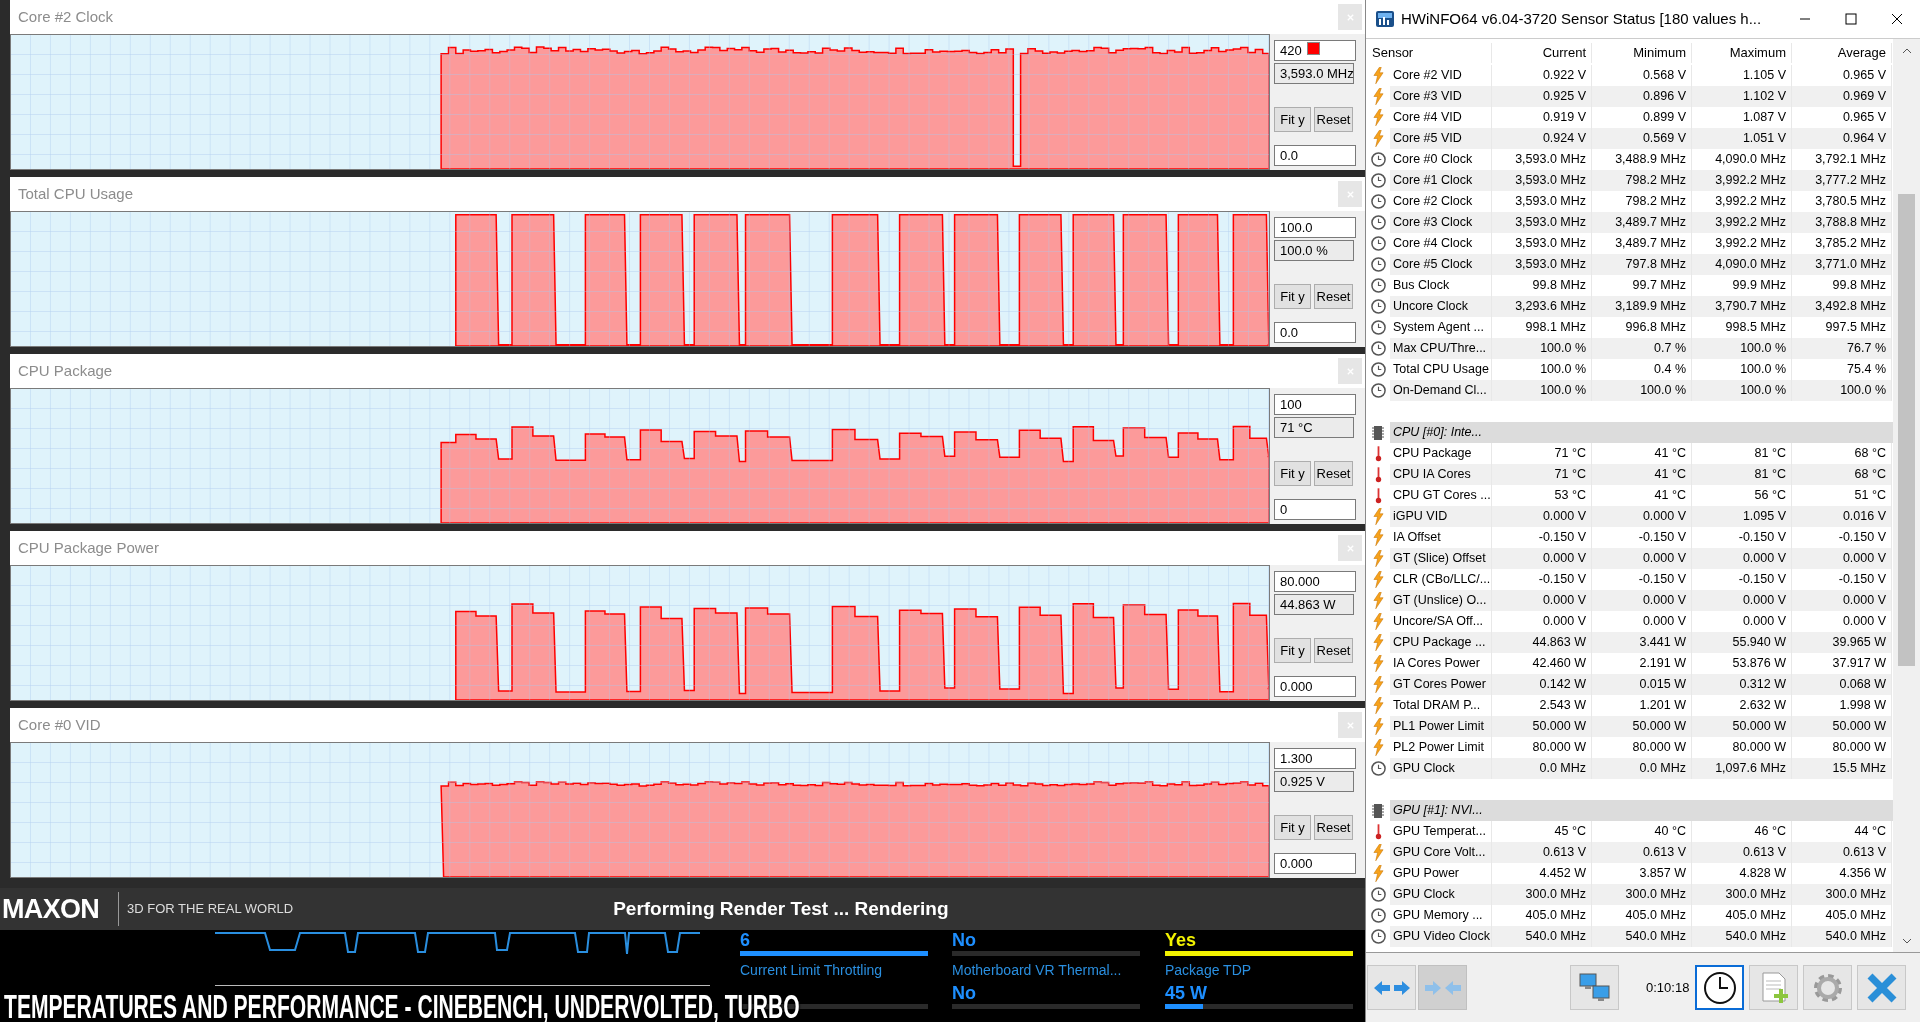 This screenshot has width=1920, height=1022. What do you see at coordinates (210, 909) in the screenshot?
I see `tagline: 3D FOR THE REAL WORLD` at bounding box center [210, 909].